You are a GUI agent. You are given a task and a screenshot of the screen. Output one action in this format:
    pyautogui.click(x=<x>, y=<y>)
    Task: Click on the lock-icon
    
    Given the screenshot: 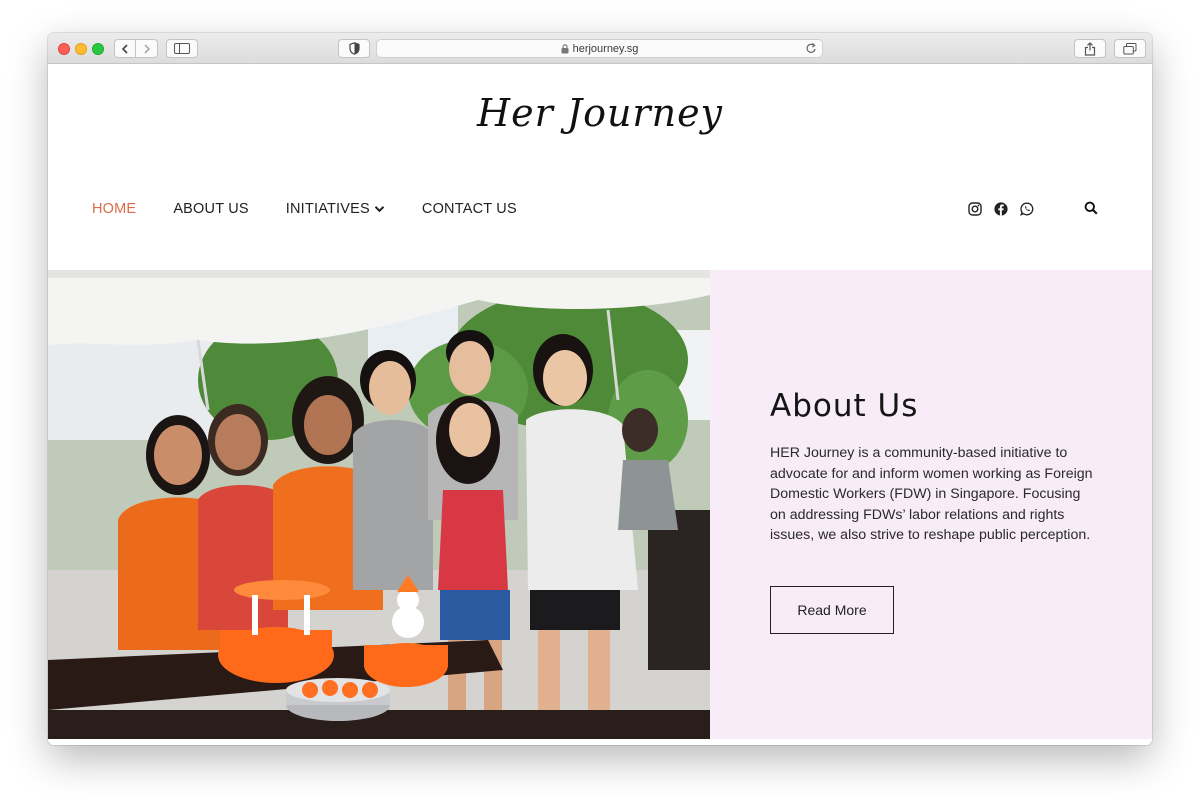 What is the action you would take?
    pyautogui.click(x=565, y=48)
    